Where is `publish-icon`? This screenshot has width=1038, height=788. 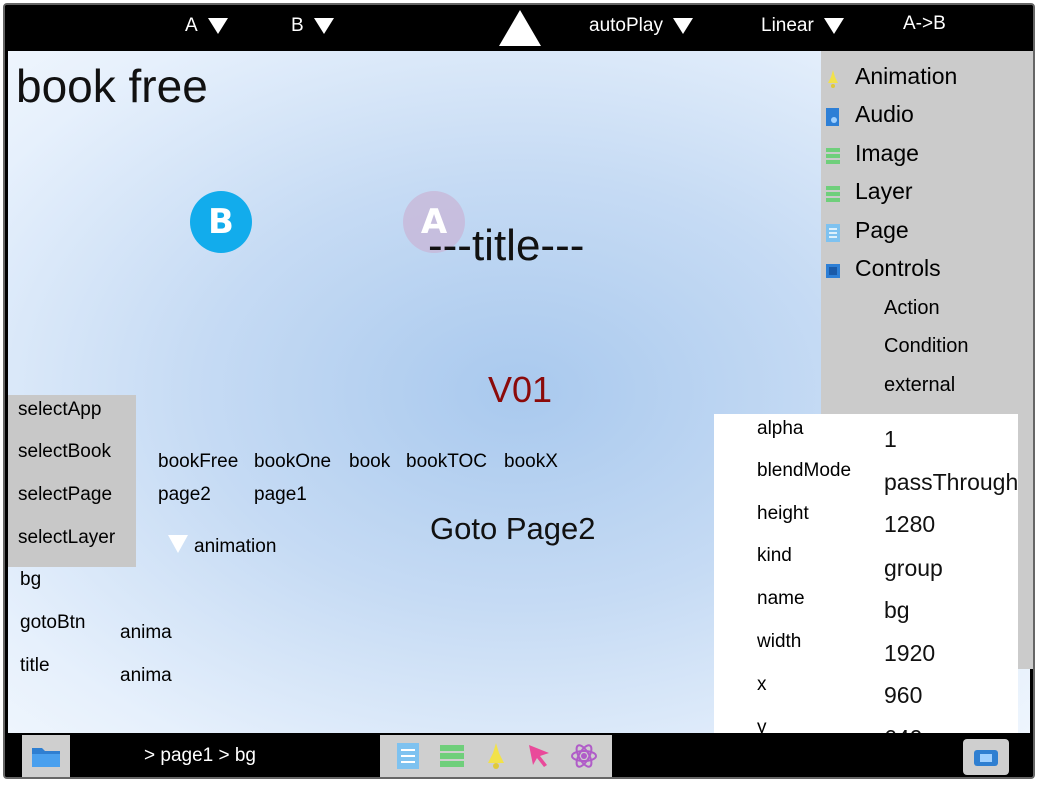 publish-icon is located at coordinates (986, 758).